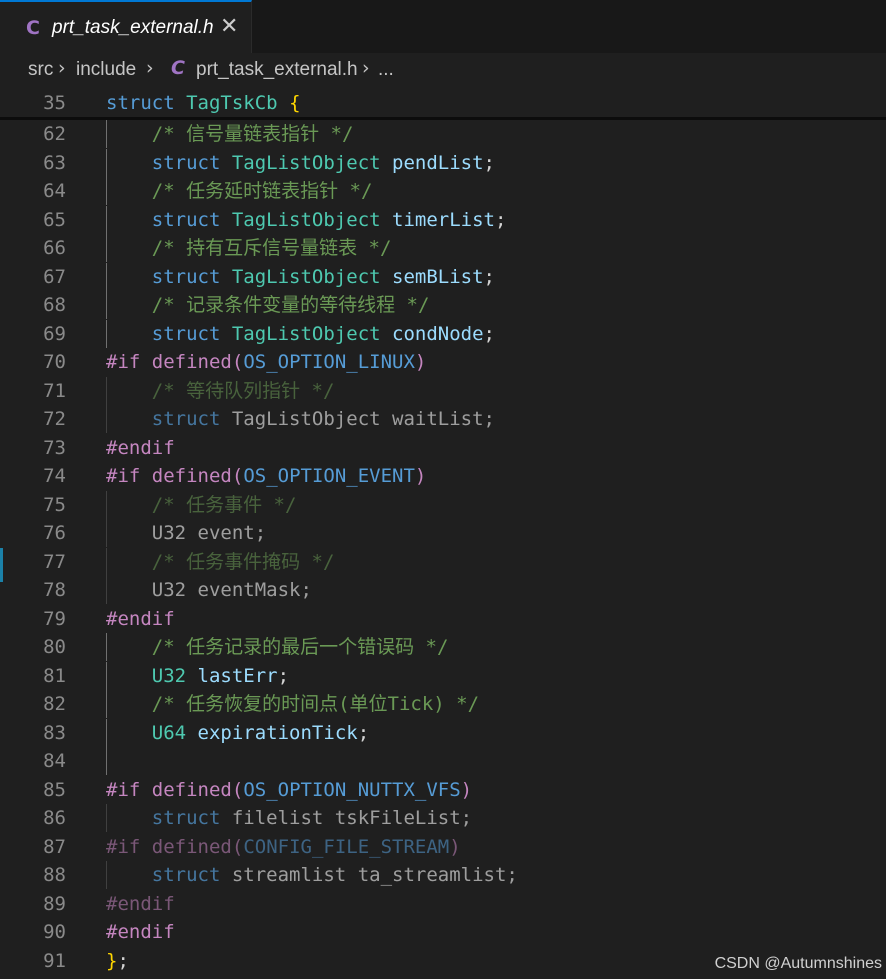  I want to click on breadcrumb-item-include: include, so click(106, 70).